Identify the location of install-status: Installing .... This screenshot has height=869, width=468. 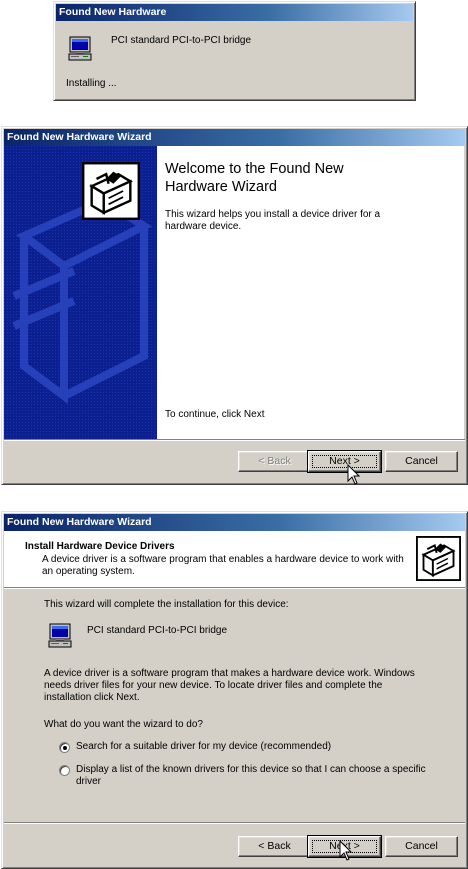
(91, 83).